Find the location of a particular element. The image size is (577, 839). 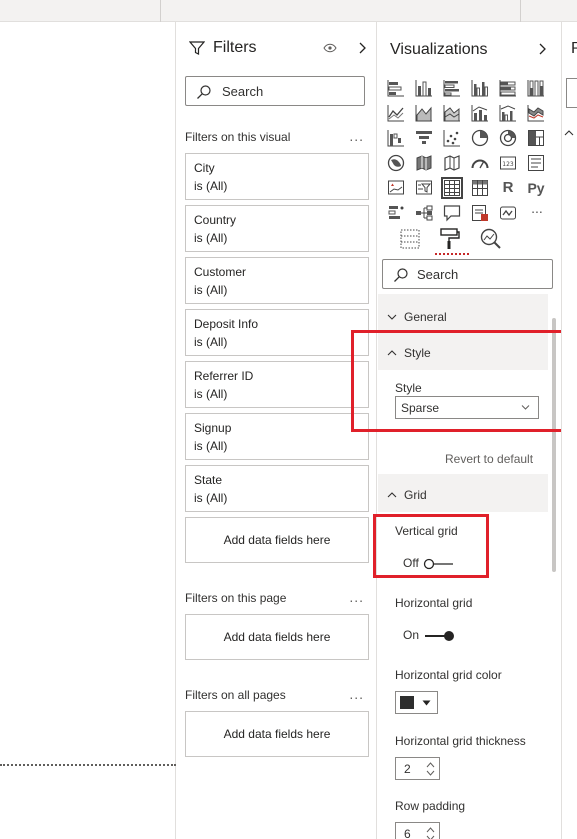

card-icon: 123 is located at coordinates (508, 163).